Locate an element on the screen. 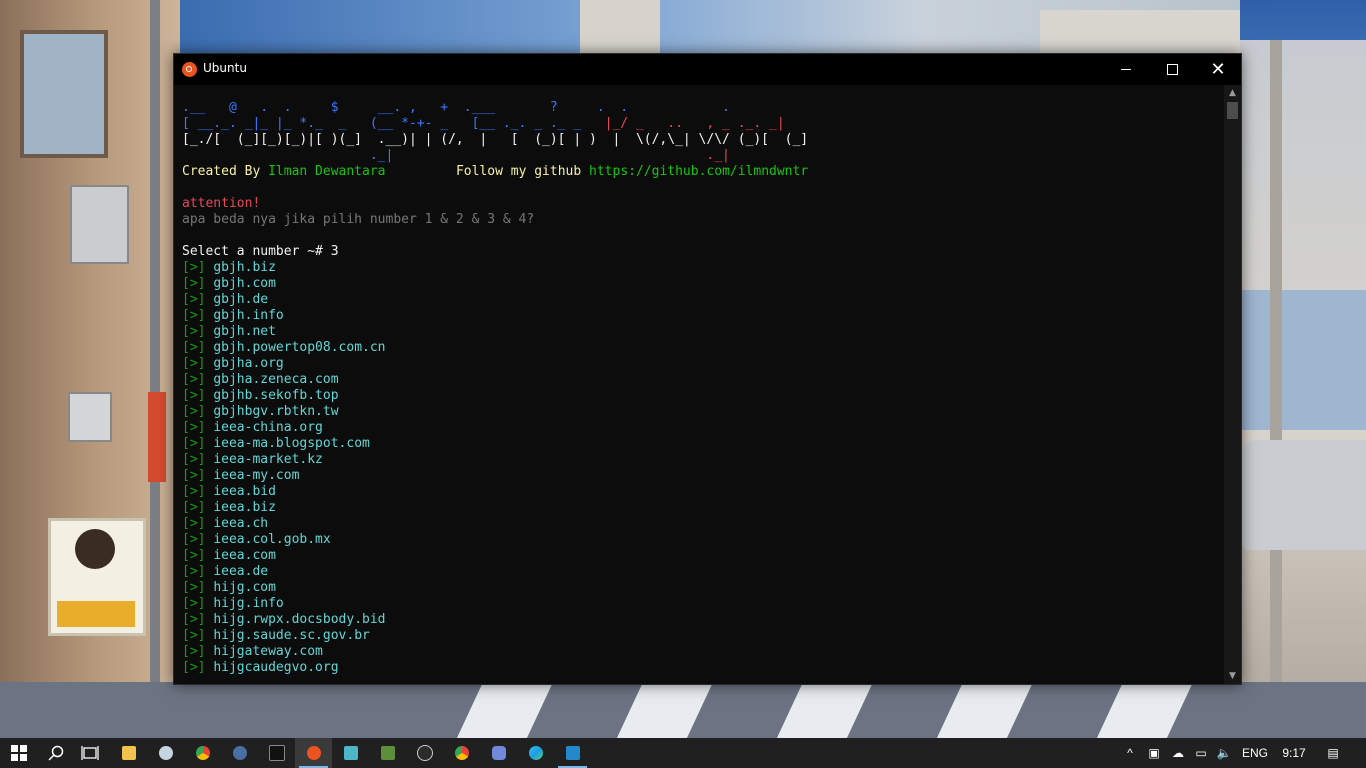 The width and height of the screenshot is (1366, 768). ubuntu-icon is located at coordinates (313, 753).